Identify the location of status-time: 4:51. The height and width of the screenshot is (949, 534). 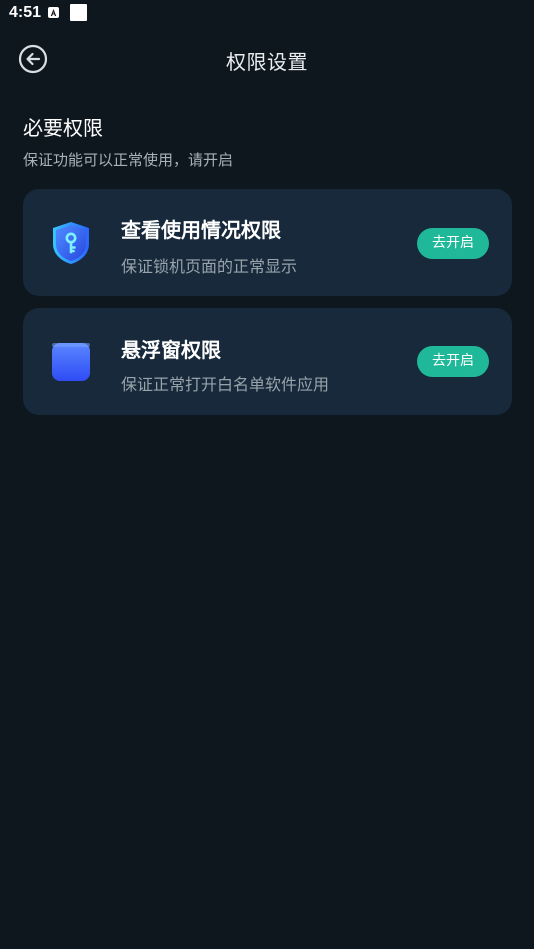
(25, 12).